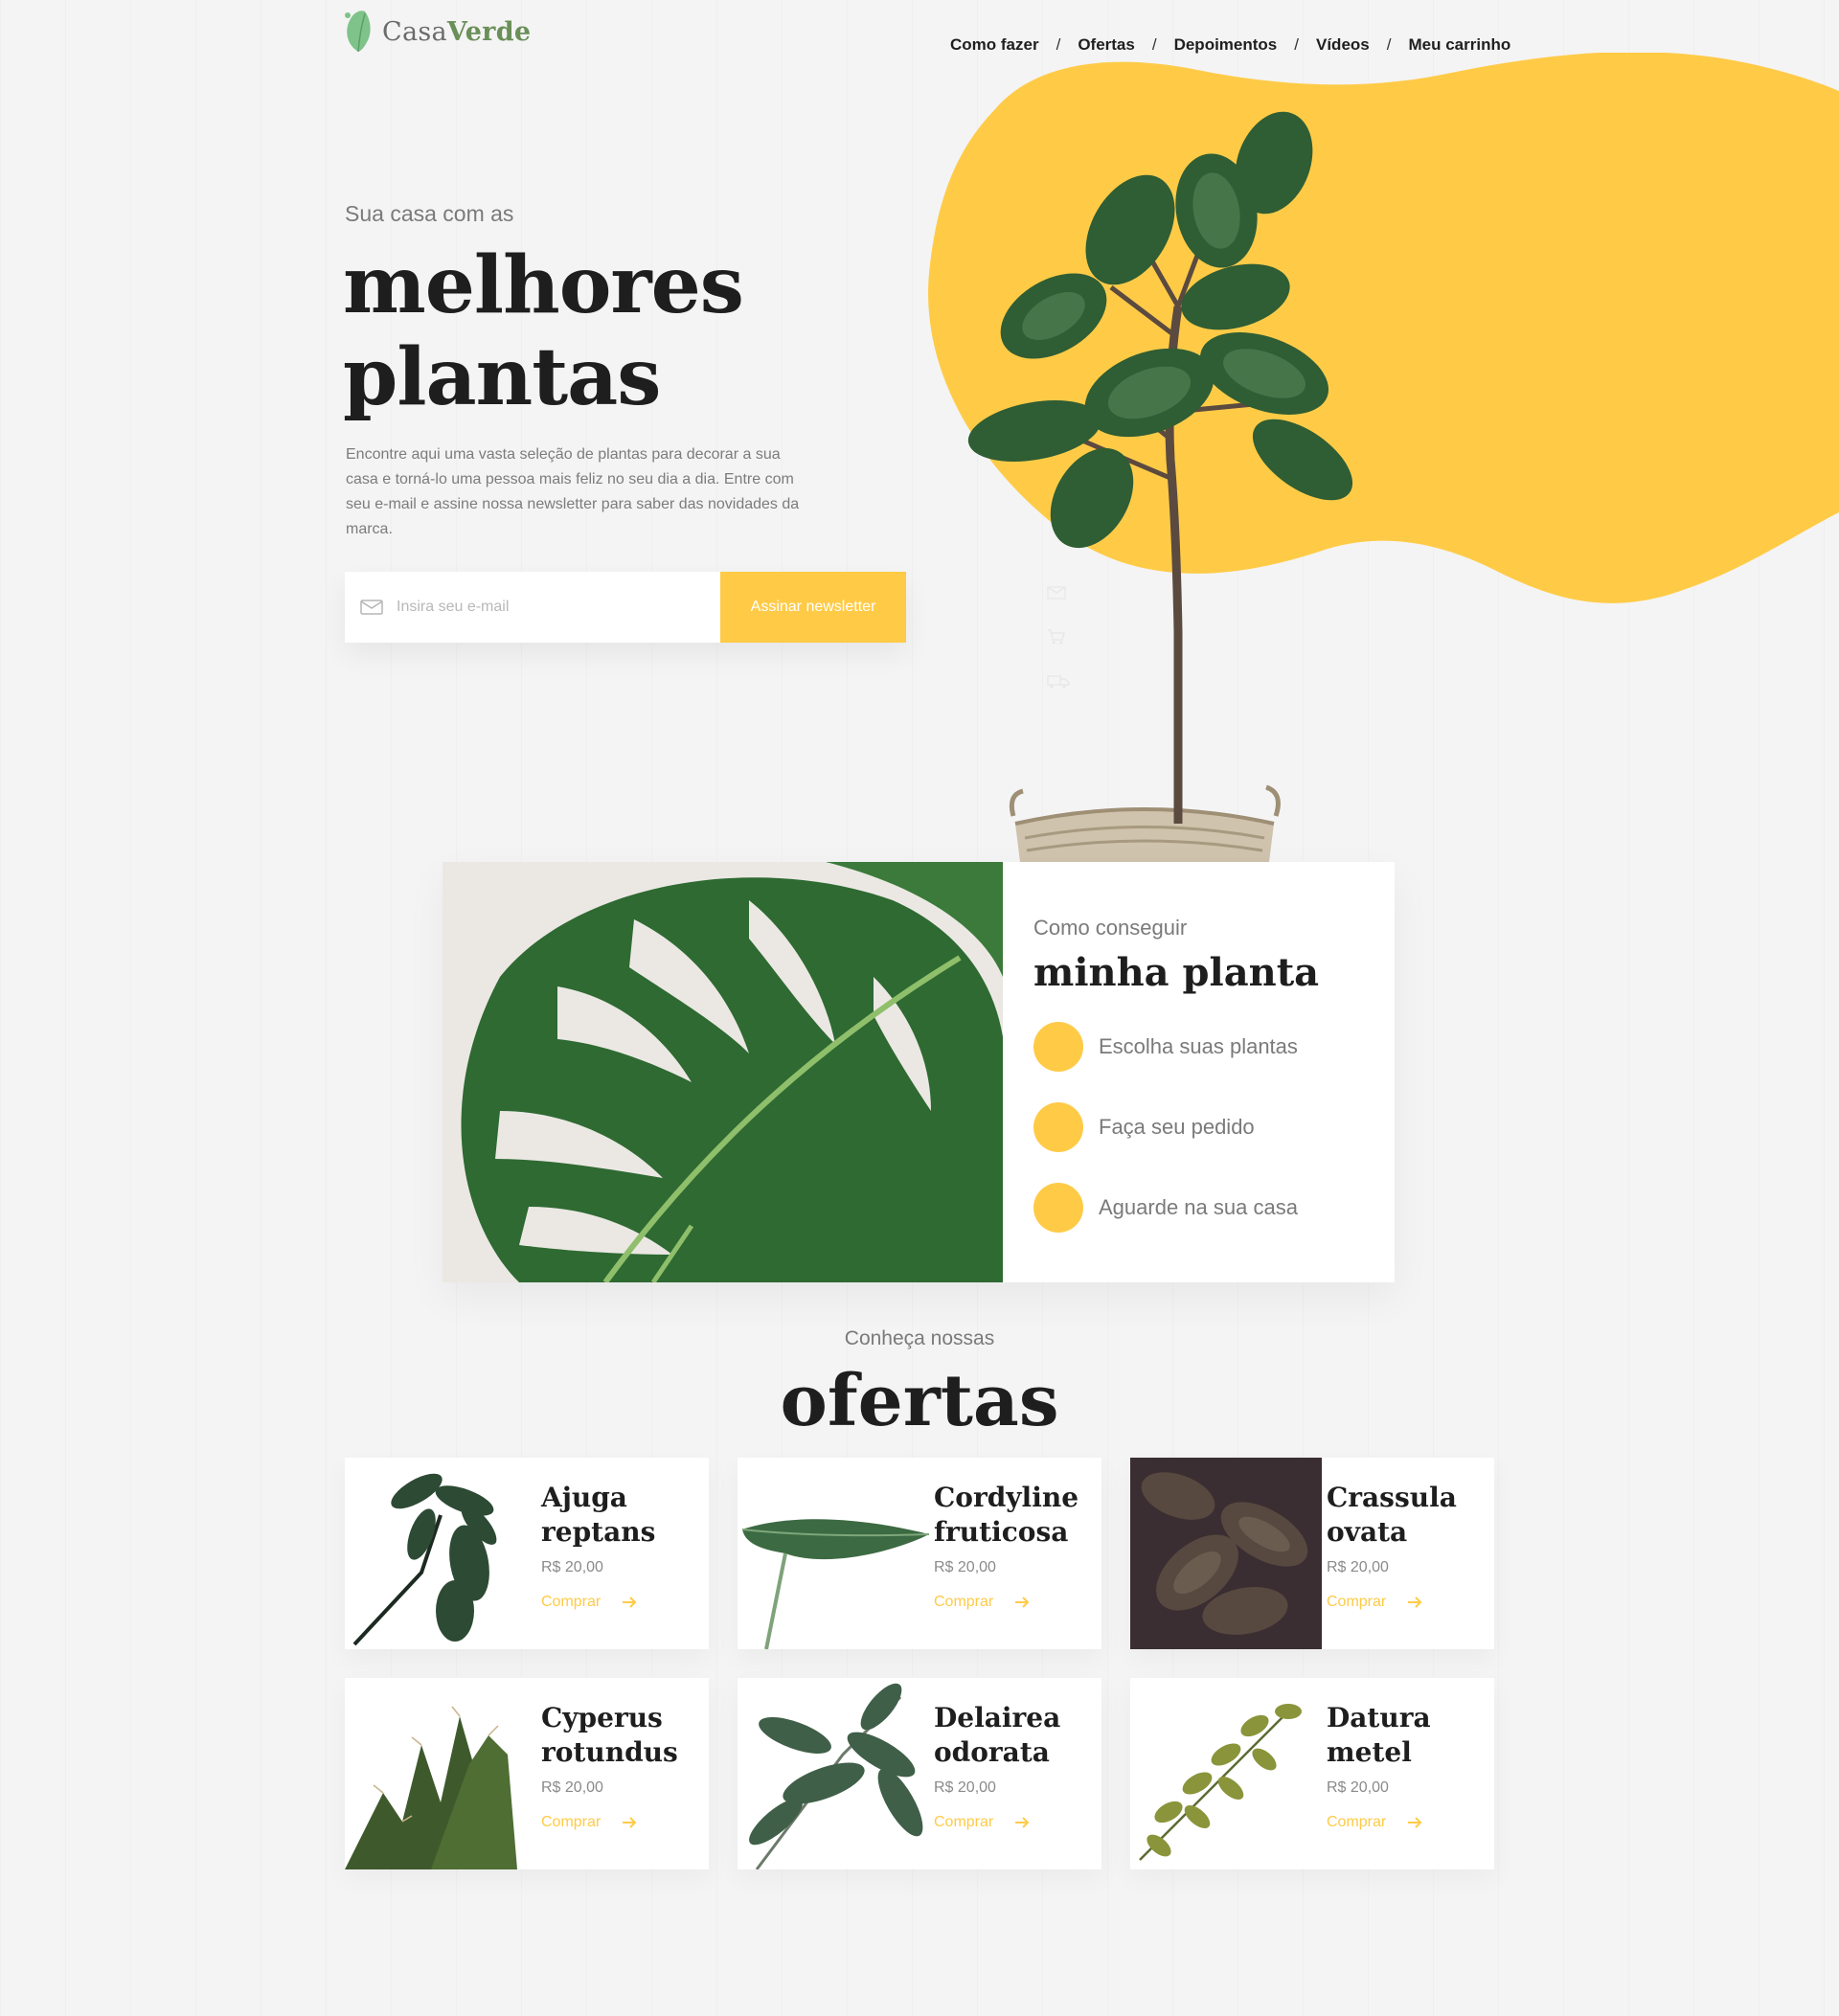 The image size is (1839, 2016). What do you see at coordinates (813, 607) in the screenshot?
I see `subscribe-newsletter-button: Assinar newsletter` at bounding box center [813, 607].